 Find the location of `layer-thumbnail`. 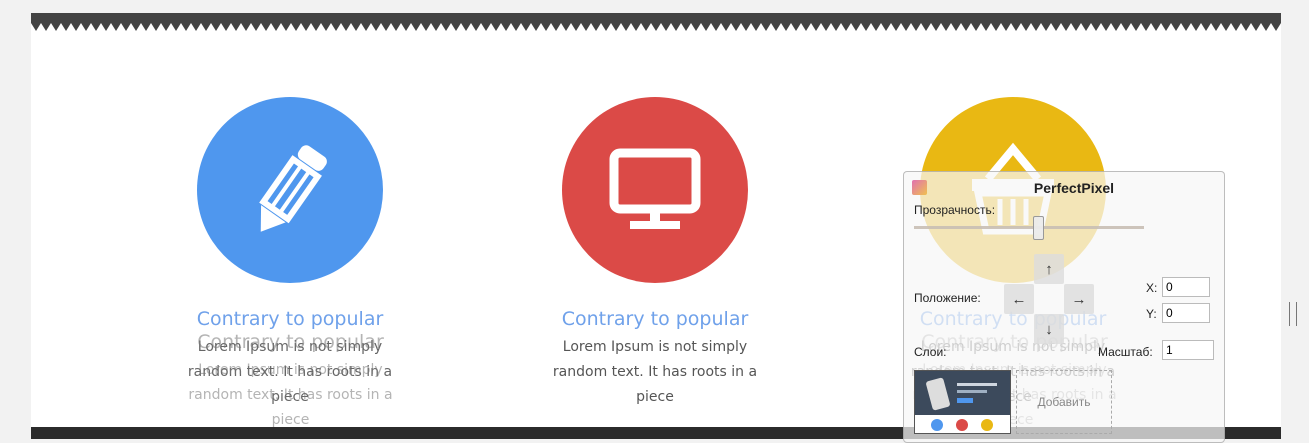

layer-thumbnail is located at coordinates (962, 402).